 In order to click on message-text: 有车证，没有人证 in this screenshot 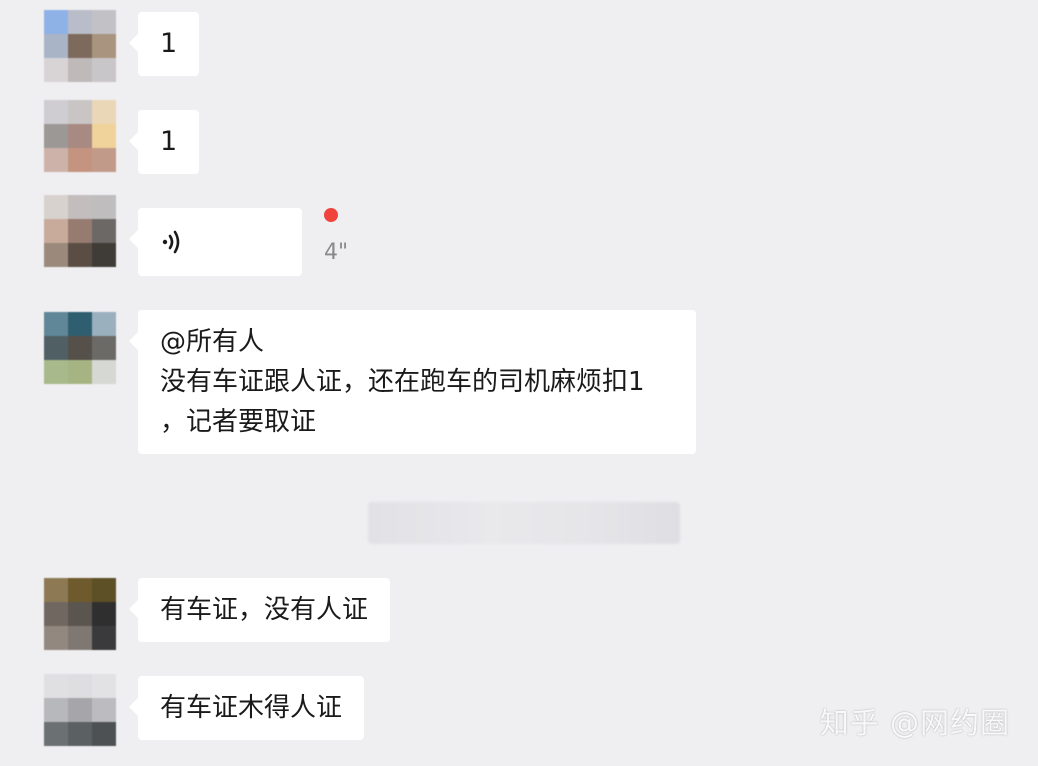, I will do `click(264, 610)`.